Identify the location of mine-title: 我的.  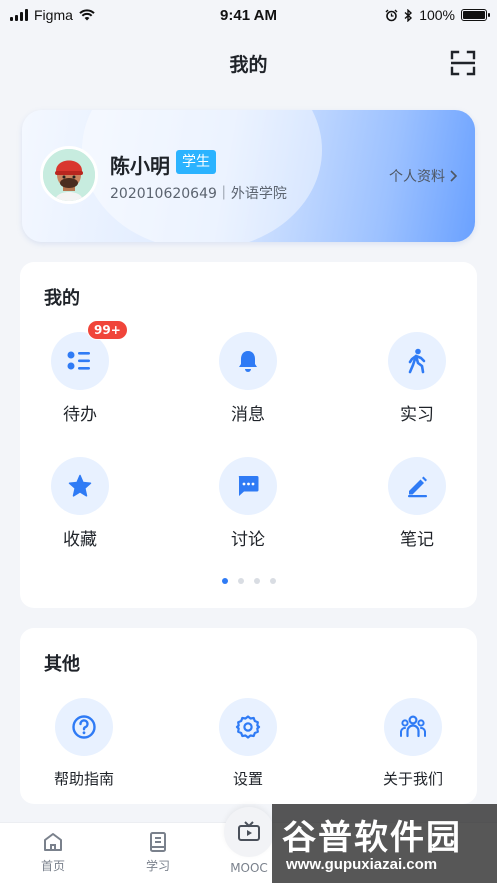
(62, 298).